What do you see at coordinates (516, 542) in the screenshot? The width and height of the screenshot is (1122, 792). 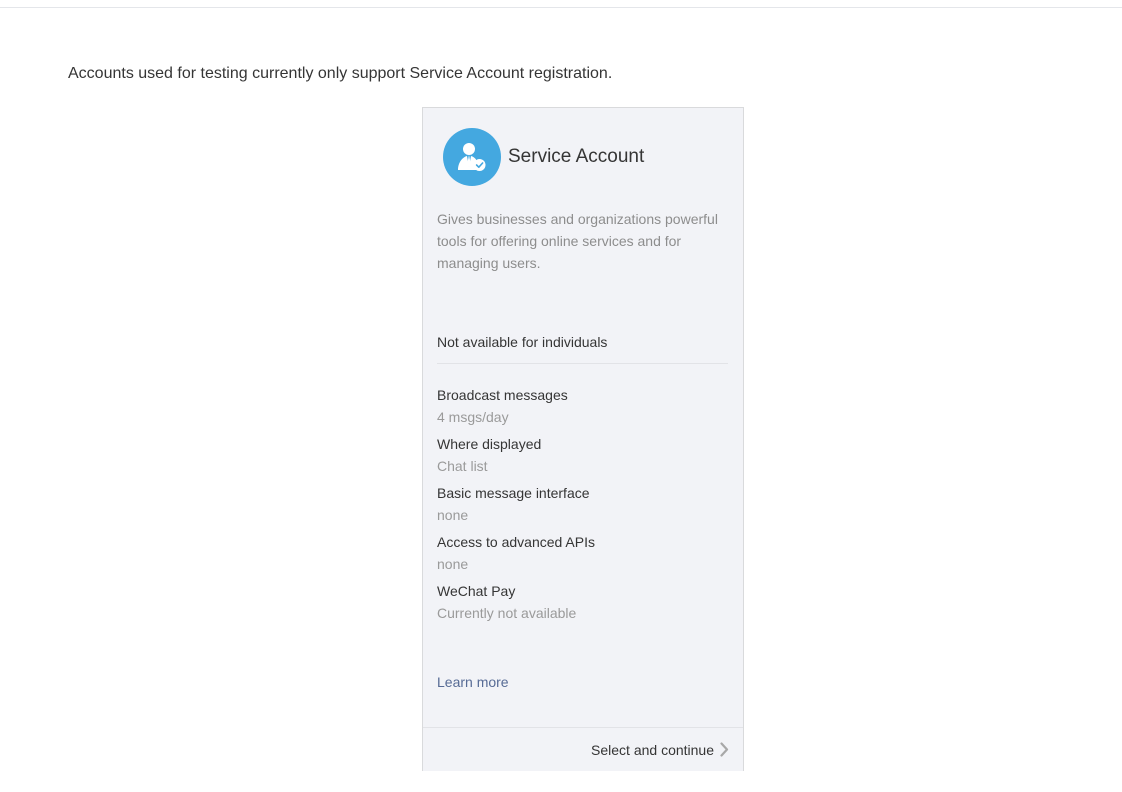 I see `feature-label: Access to advanced APIs` at bounding box center [516, 542].